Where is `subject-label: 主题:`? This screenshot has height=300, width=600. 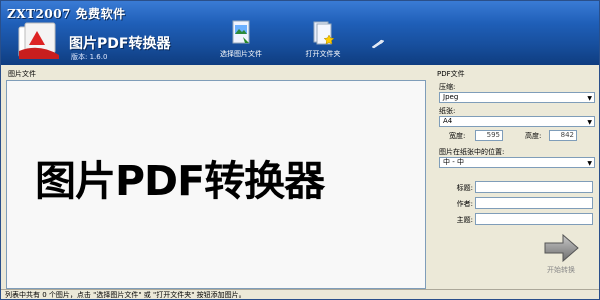 subject-label: 主题: is located at coordinates (464, 220).